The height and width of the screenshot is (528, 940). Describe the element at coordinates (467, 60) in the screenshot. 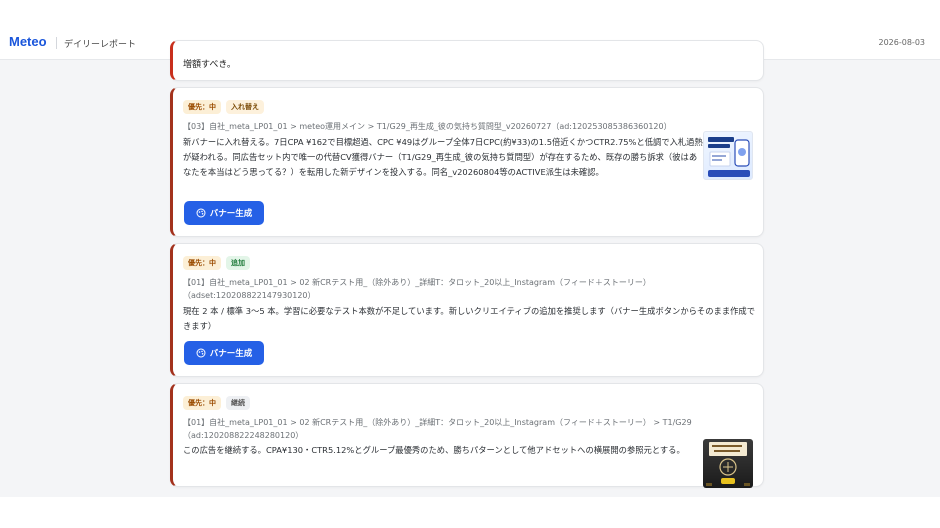

I see `recommendation-card-previous: 増額すべき。` at that location.